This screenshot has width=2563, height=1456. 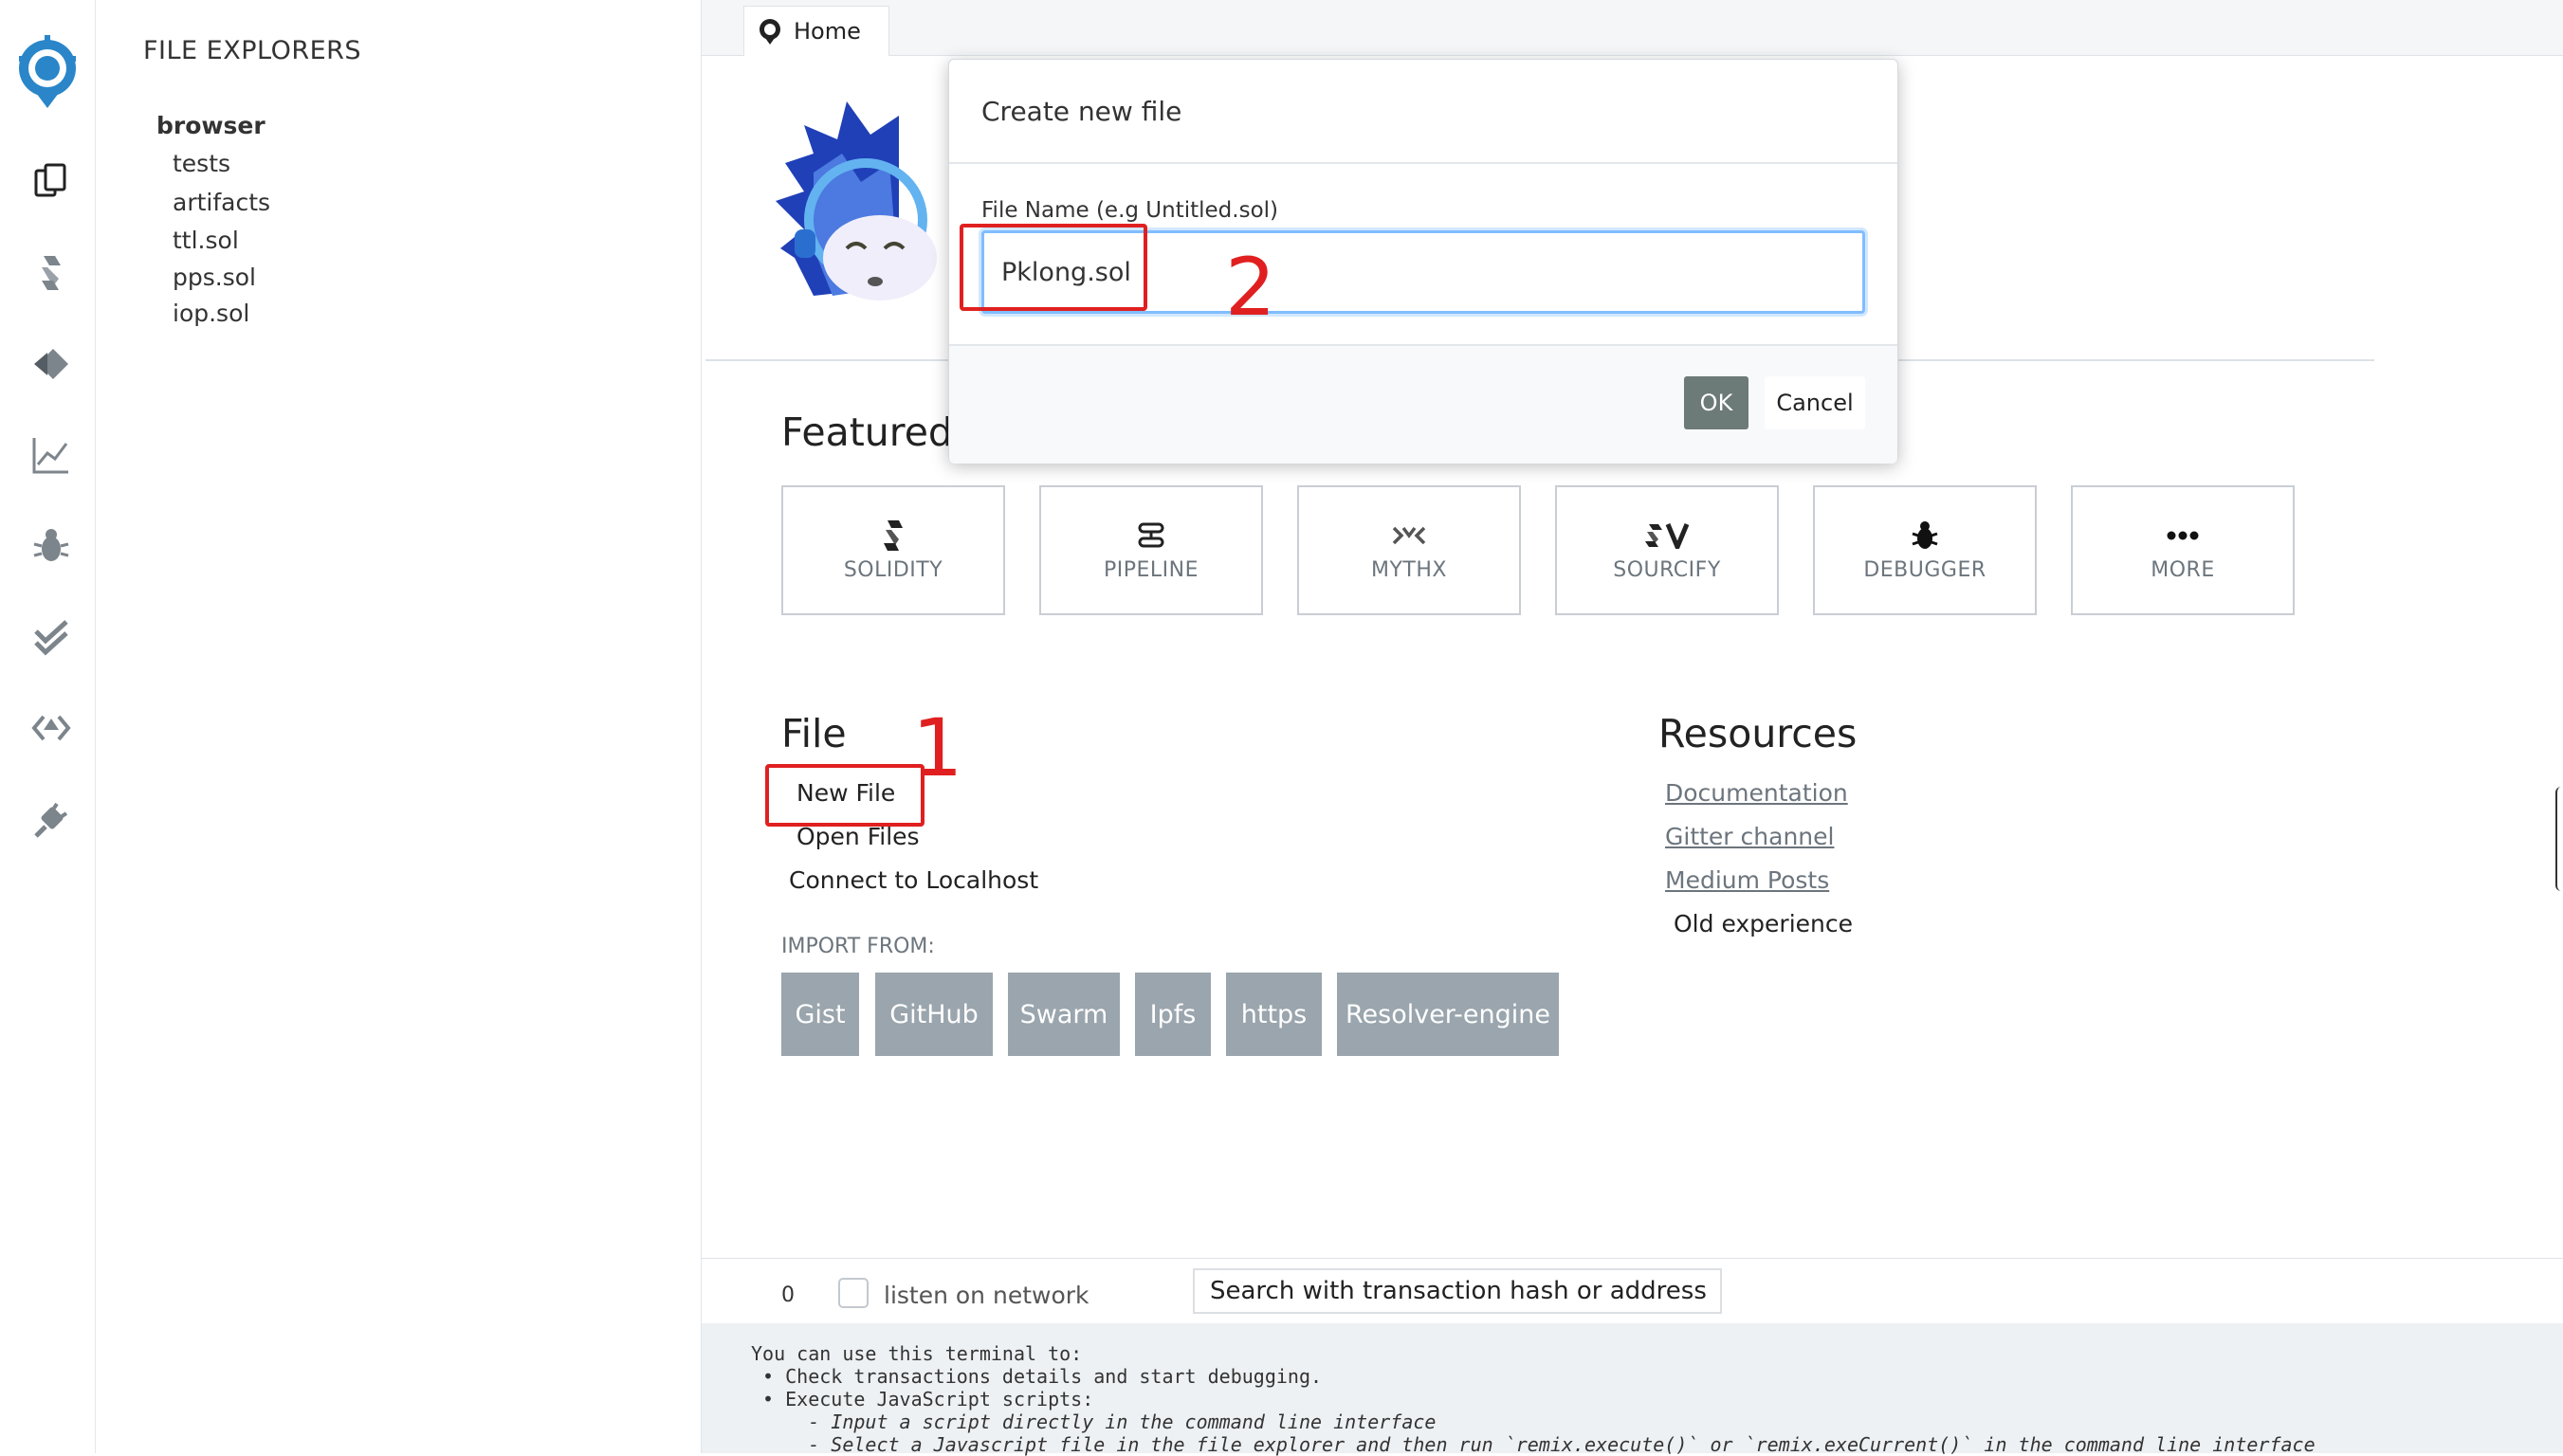 What do you see at coordinates (52, 637) in the screenshot?
I see `testing-check-icon` at bounding box center [52, 637].